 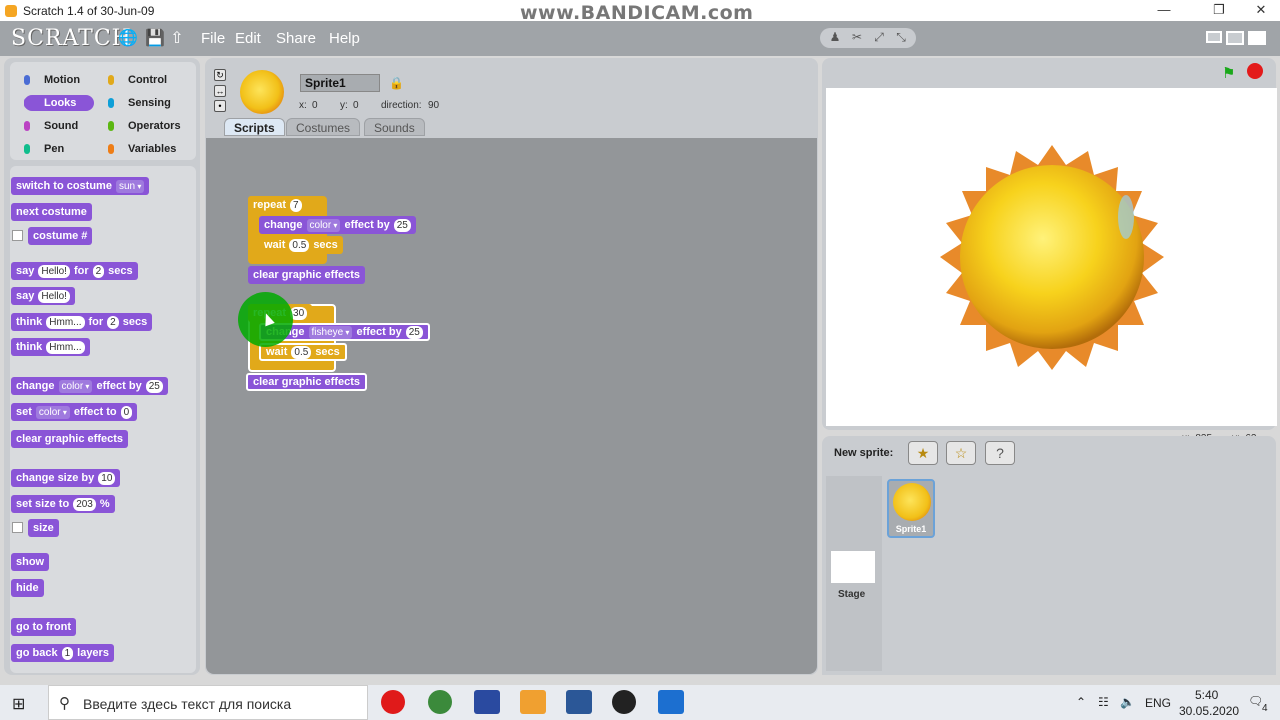 I want to click on go-back-block: go back 1 layers, so click(x=62, y=653).